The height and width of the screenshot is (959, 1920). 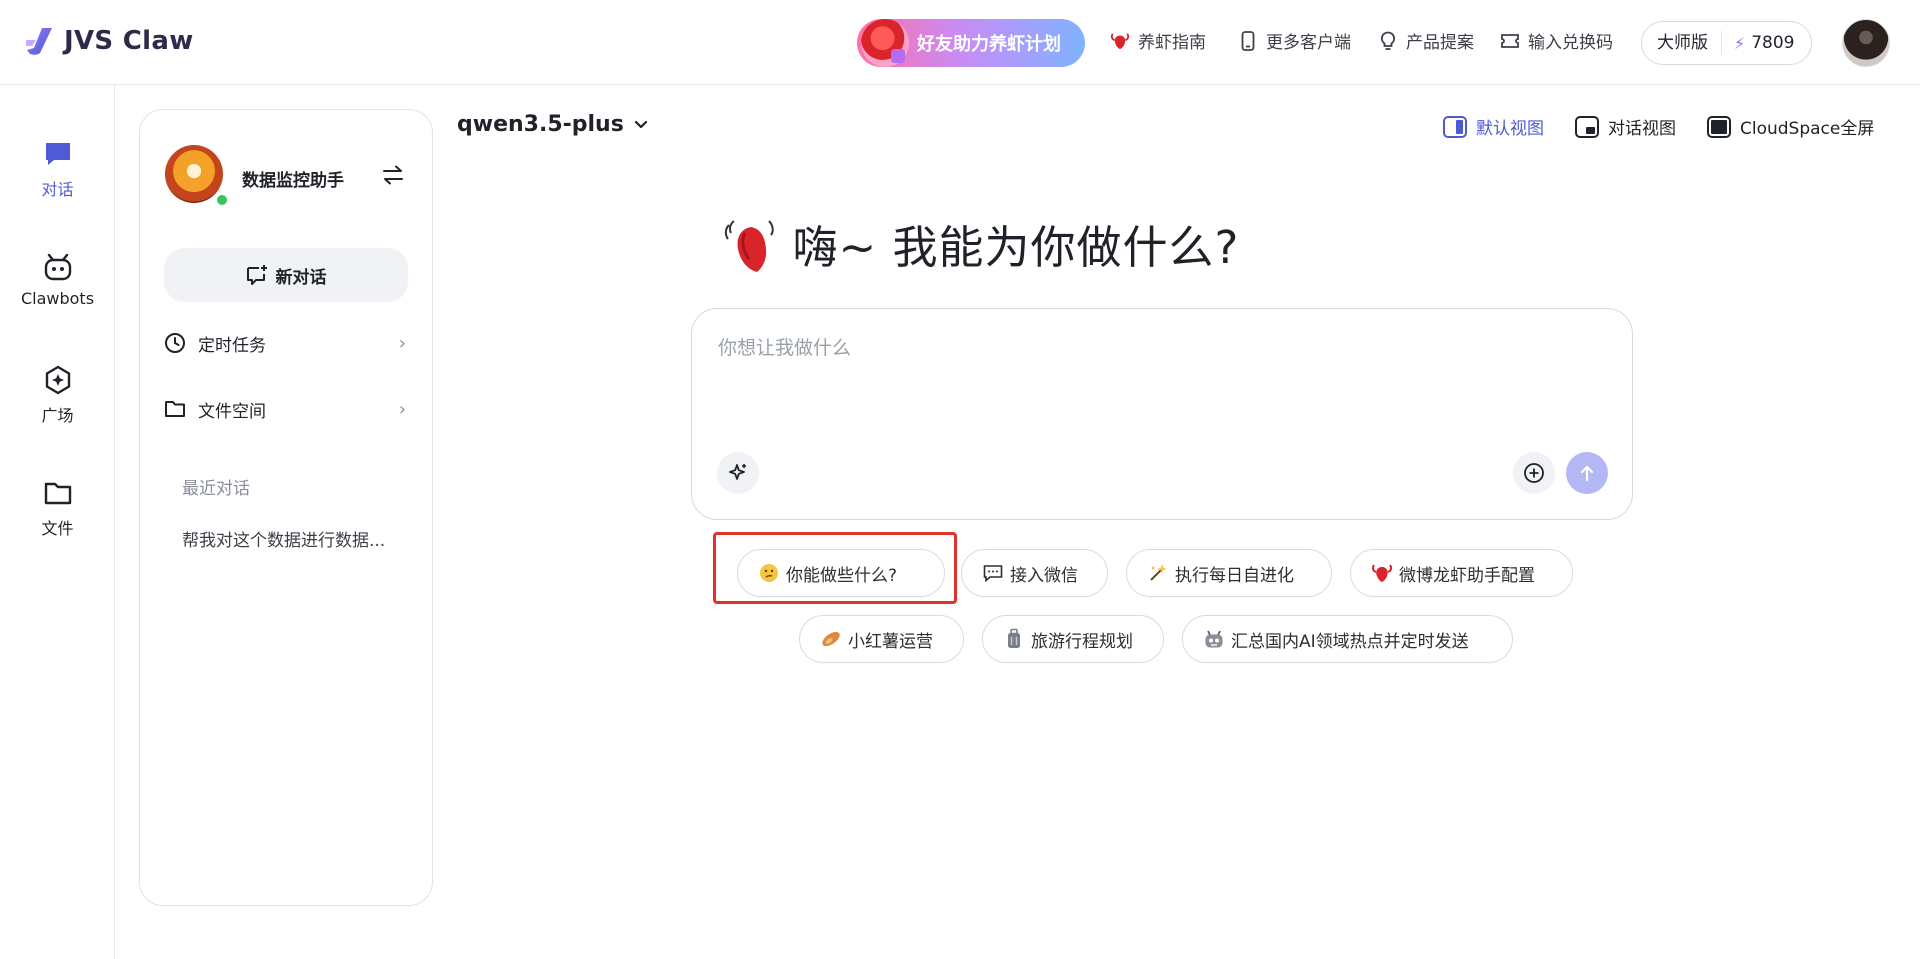 What do you see at coordinates (885, 43) in the screenshot?
I see `lobster-gift-icon` at bounding box center [885, 43].